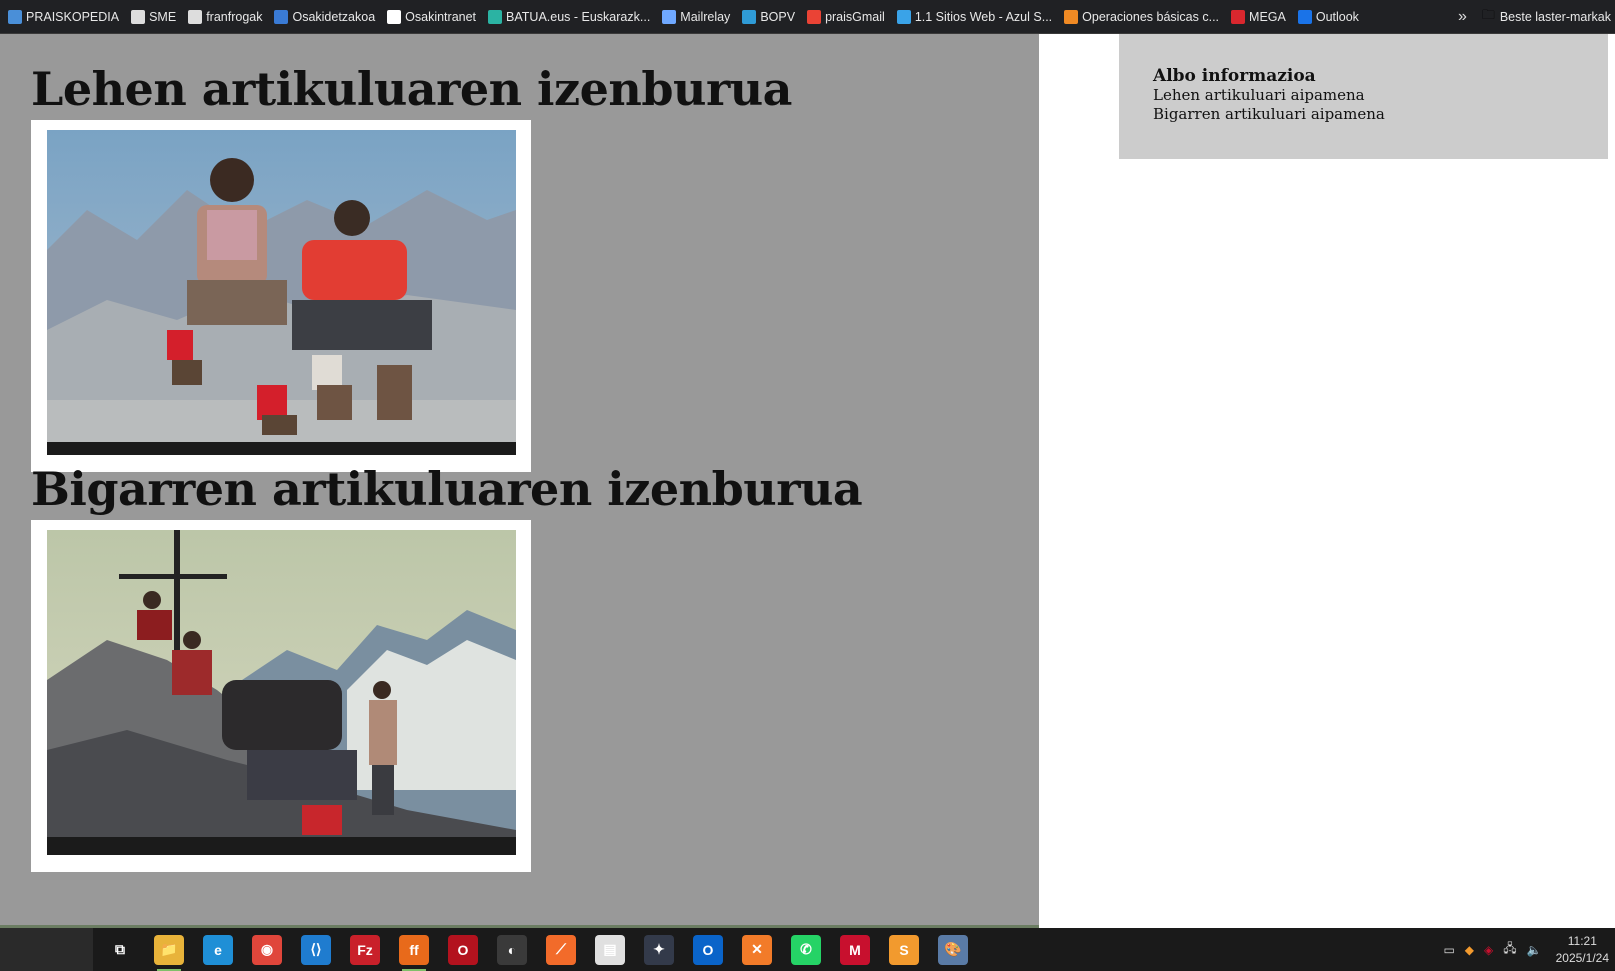 This screenshot has height=971, width=1615. What do you see at coordinates (411, 89) in the screenshot?
I see `article-title: Lehen artikuluaren izenburua` at bounding box center [411, 89].